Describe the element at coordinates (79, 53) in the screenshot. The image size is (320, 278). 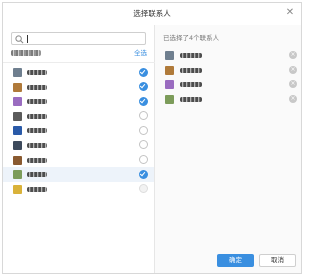
I see `select-all-row: 全选` at that location.